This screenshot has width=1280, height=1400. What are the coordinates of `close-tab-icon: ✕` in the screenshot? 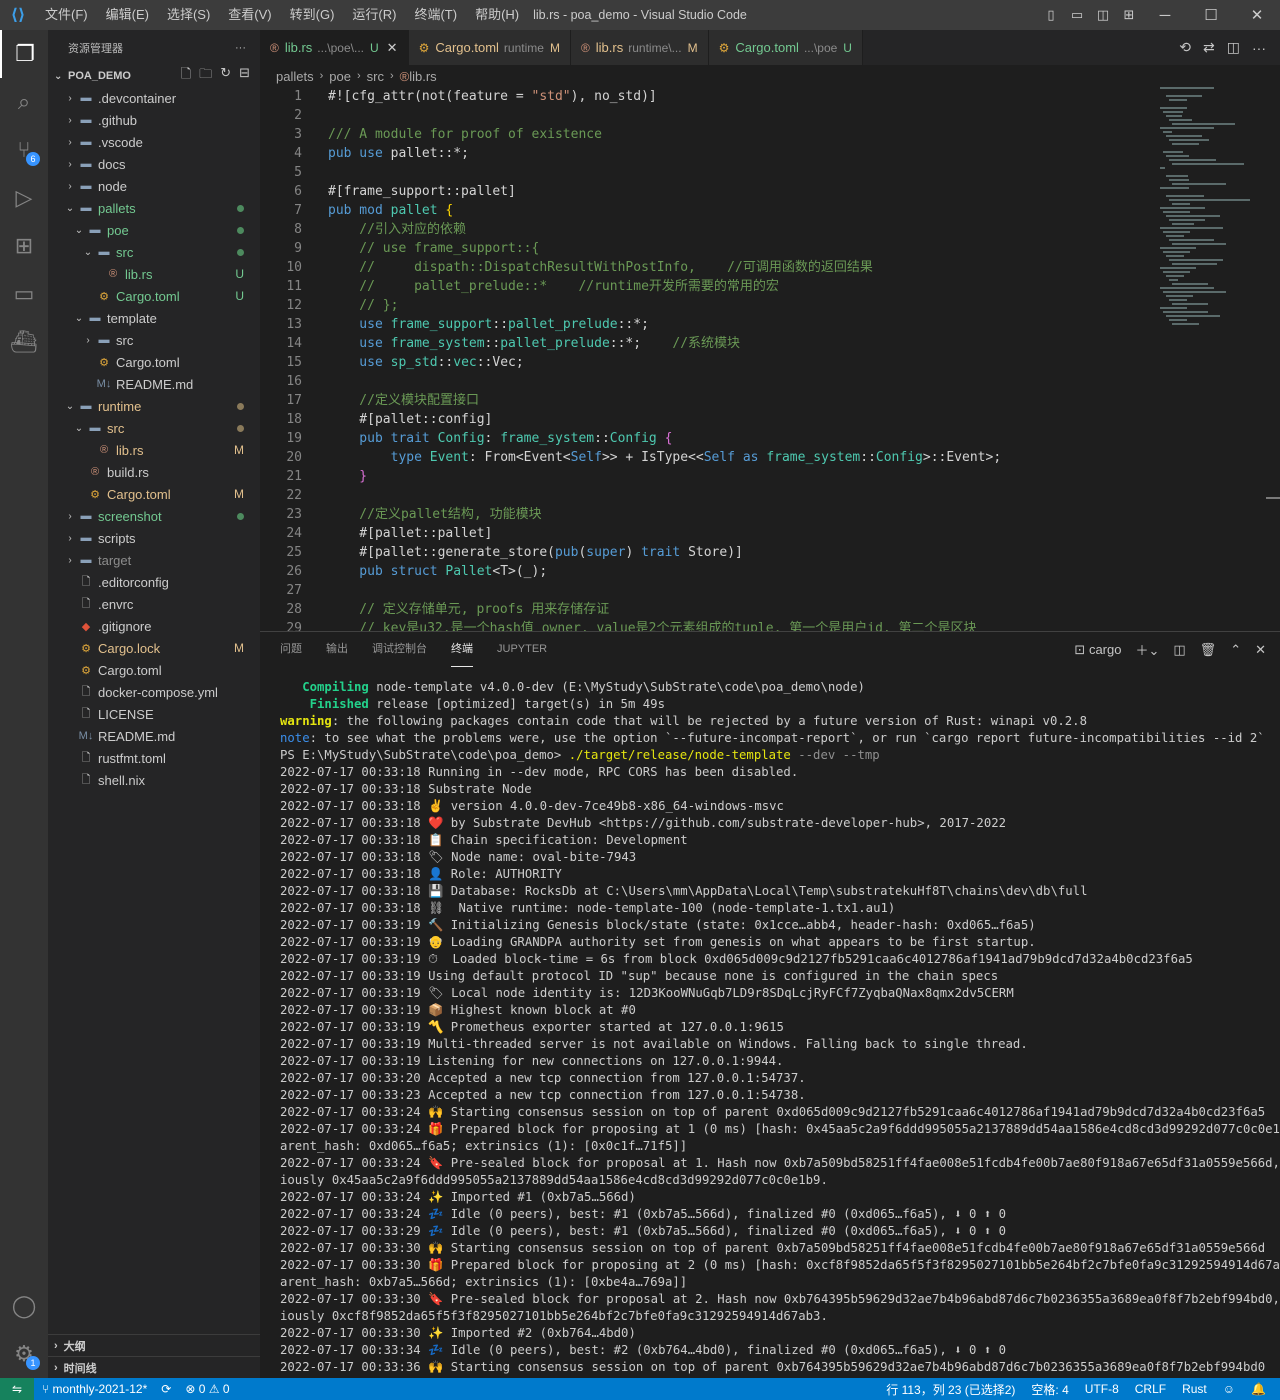 It's located at (392, 48).